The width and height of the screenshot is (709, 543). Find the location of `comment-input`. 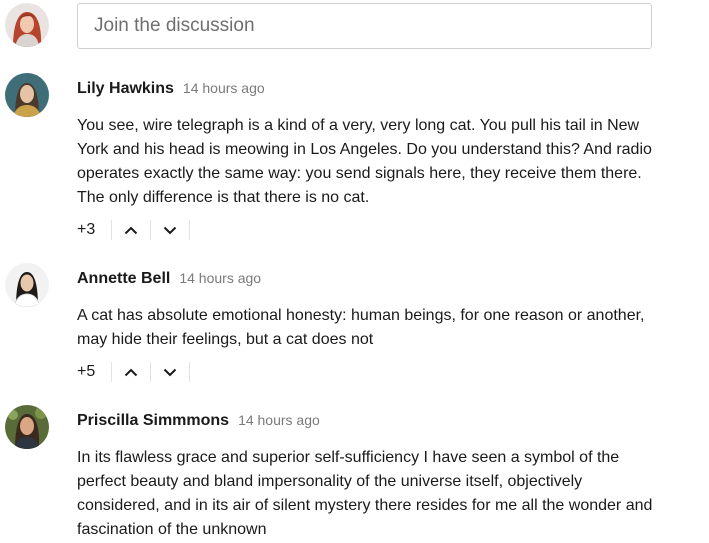

comment-input is located at coordinates (364, 26).